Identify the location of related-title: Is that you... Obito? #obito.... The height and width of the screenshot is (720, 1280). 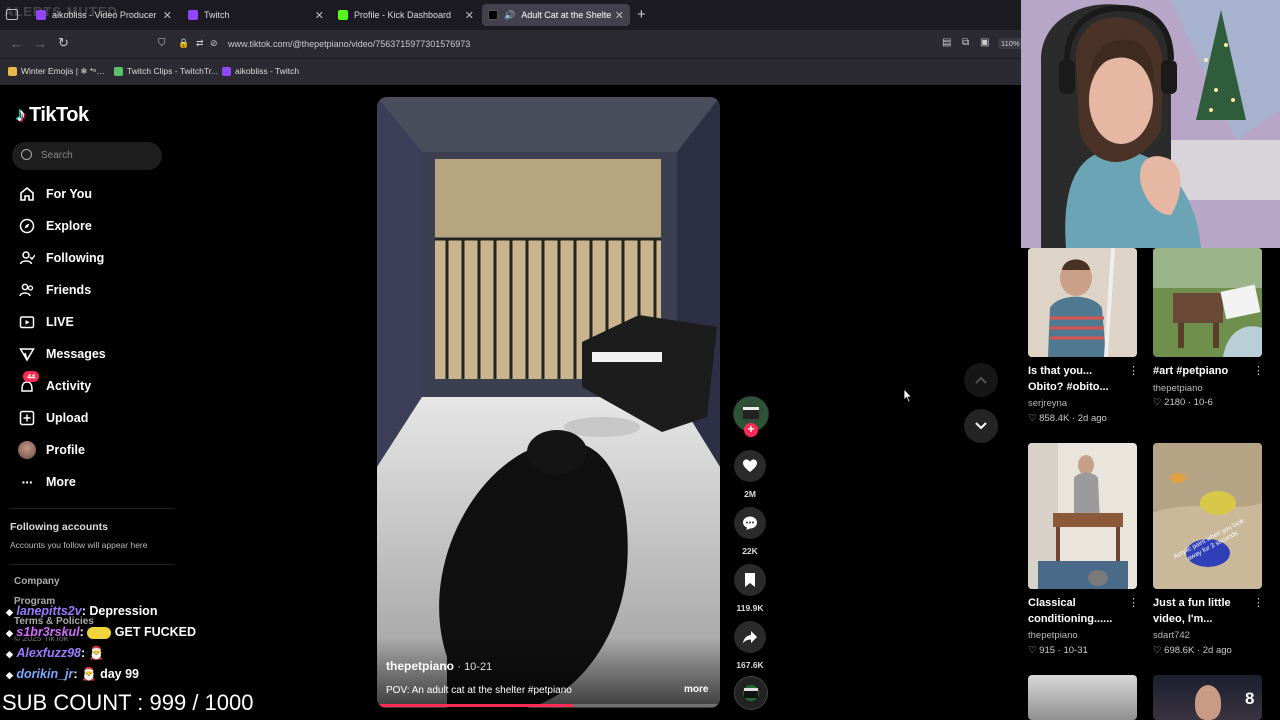
(1078, 379).